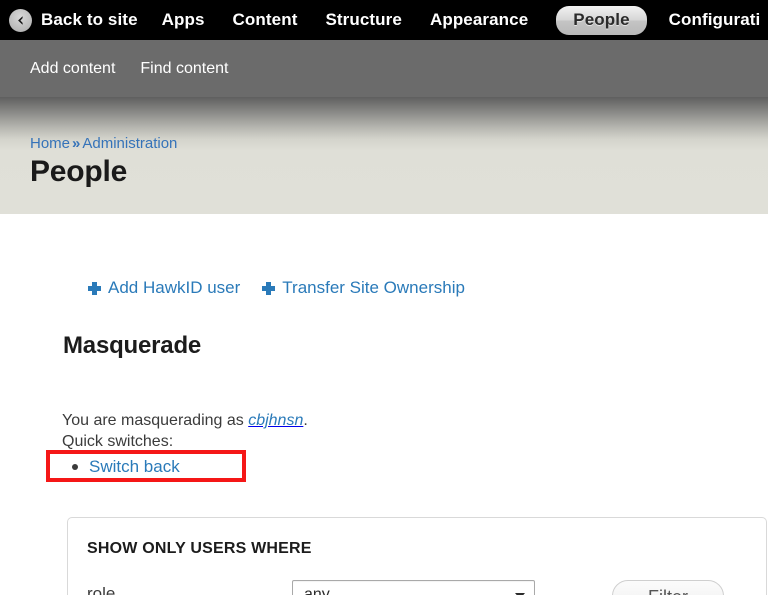 Image resolution: width=768 pixels, height=595 pixels. Describe the element at coordinates (20, 20) in the screenshot. I see `chevron-left-circle-icon` at that location.